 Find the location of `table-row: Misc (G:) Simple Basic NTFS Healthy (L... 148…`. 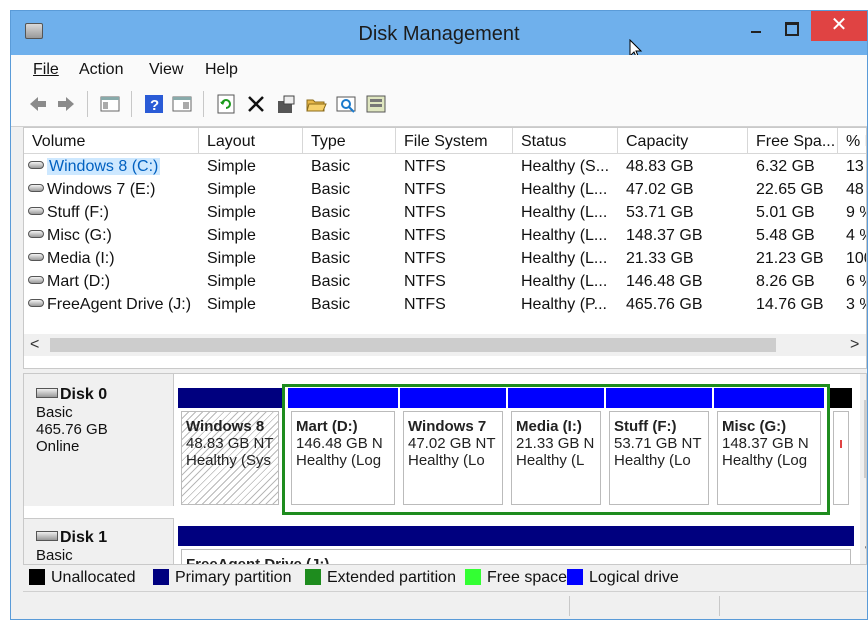

table-row: Misc (G:) Simple Basic NTFS Healthy (L... 148… is located at coordinates (445, 236).